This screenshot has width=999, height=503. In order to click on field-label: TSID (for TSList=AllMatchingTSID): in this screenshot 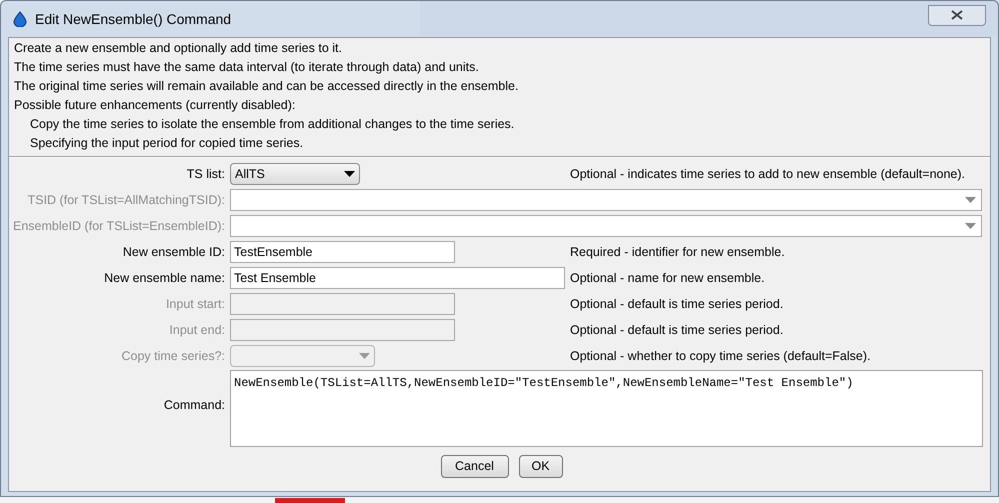, I will do `click(126, 200)`.